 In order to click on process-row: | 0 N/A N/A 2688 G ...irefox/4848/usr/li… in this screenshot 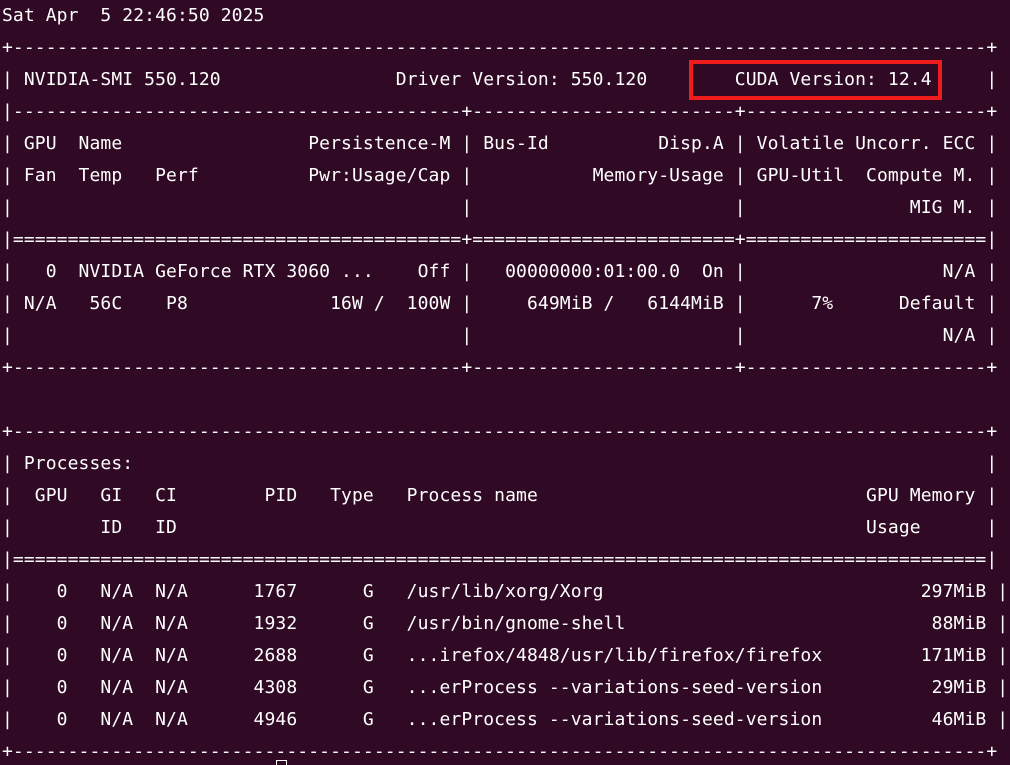, I will do `click(505, 655)`.